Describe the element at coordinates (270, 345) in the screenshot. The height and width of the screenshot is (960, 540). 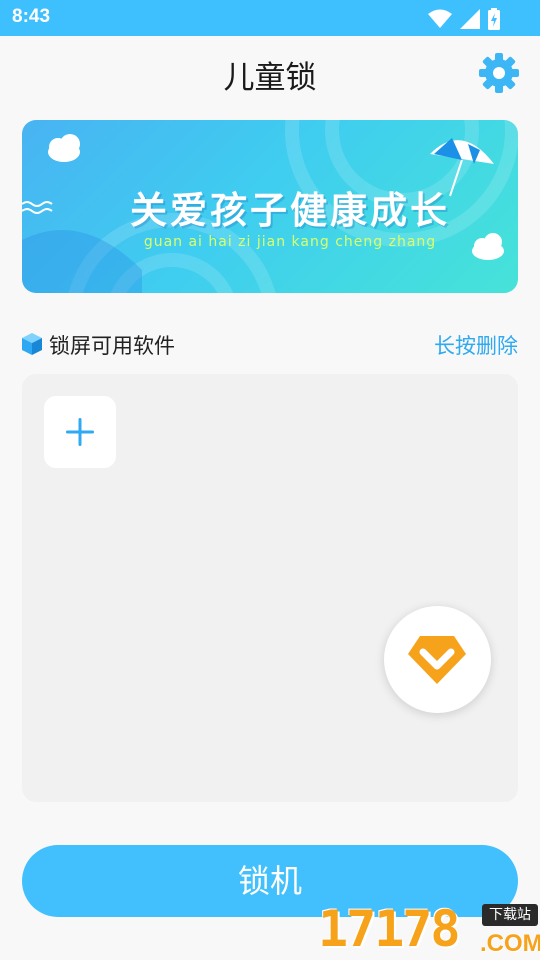
I see `section-header: 锁屏可用软件 长按删除` at that location.